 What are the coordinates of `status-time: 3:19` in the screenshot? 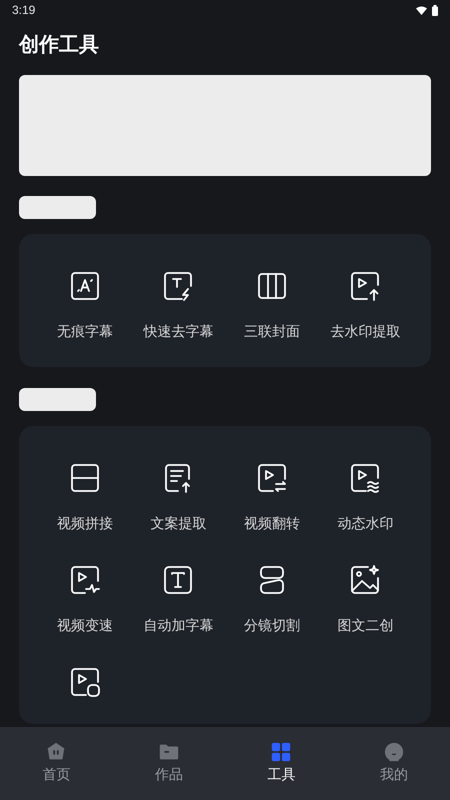 It's located at (24, 10).